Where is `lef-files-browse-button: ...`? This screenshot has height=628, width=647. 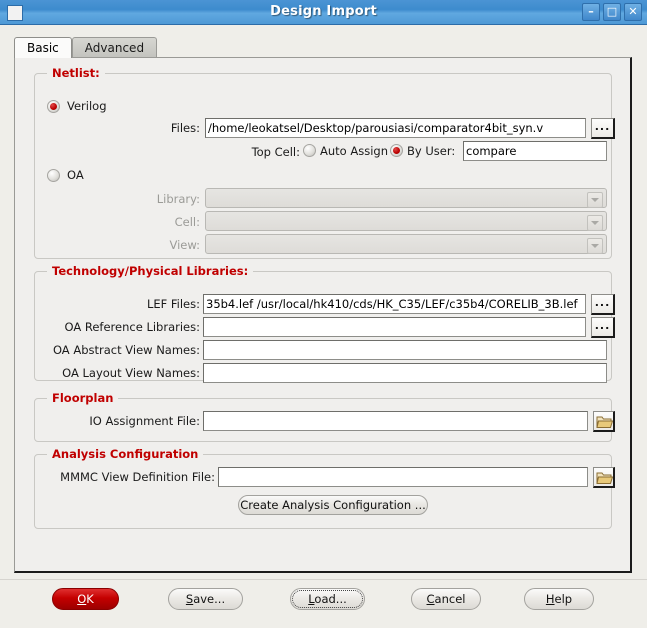
lef-files-browse-button: ... is located at coordinates (603, 304).